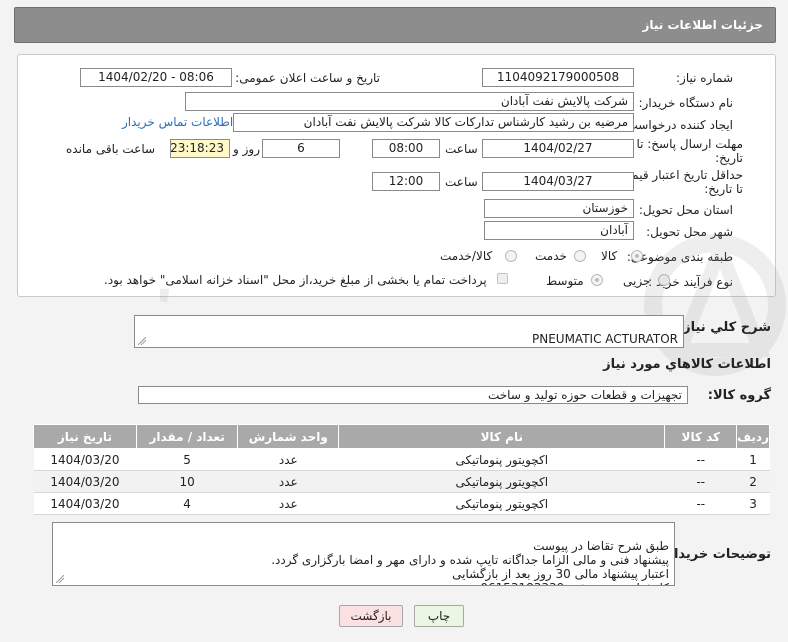 Image resolution: width=788 pixels, height=642 pixels. What do you see at coordinates (558, 148) in the screenshot?
I see `reply-date-field: 1404/02/27` at bounding box center [558, 148].